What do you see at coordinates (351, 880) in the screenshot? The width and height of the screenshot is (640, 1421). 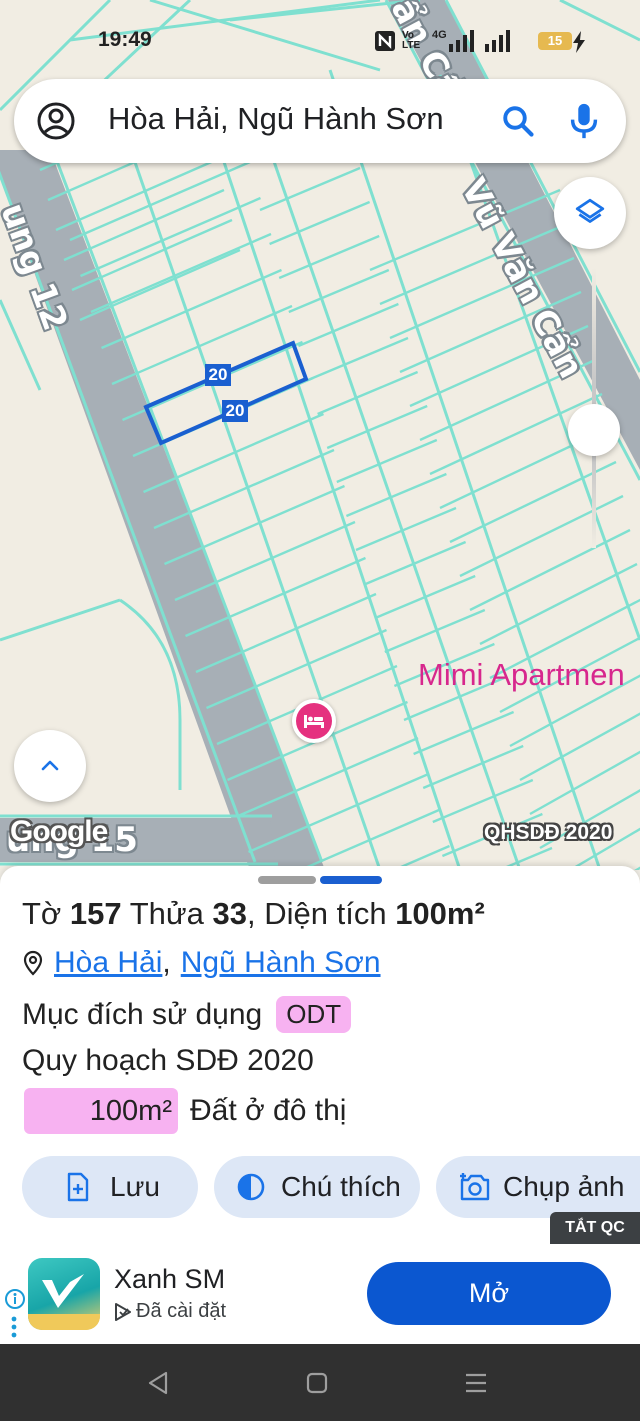 I see `sheet-handle-active` at bounding box center [351, 880].